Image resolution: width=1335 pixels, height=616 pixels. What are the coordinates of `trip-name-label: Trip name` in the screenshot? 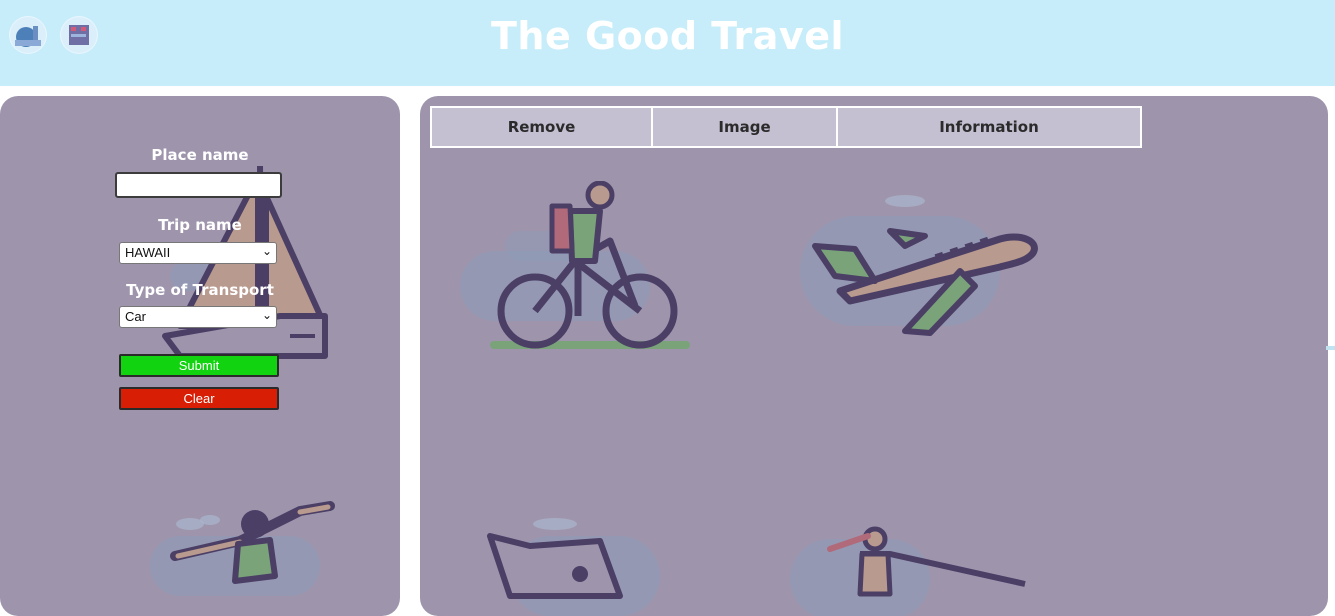 It's located at (200, 225).